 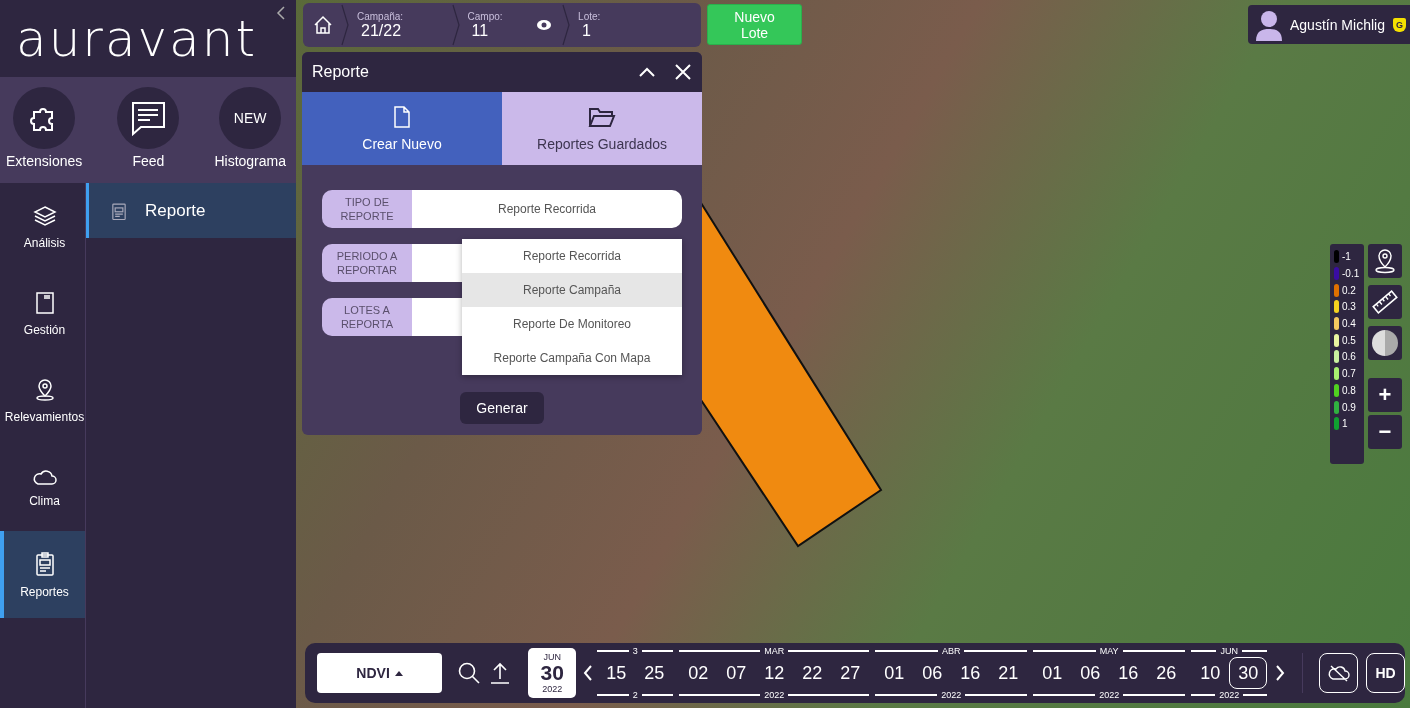 I want to click on user-silhouette-icon, so click(x=1269, y=24).